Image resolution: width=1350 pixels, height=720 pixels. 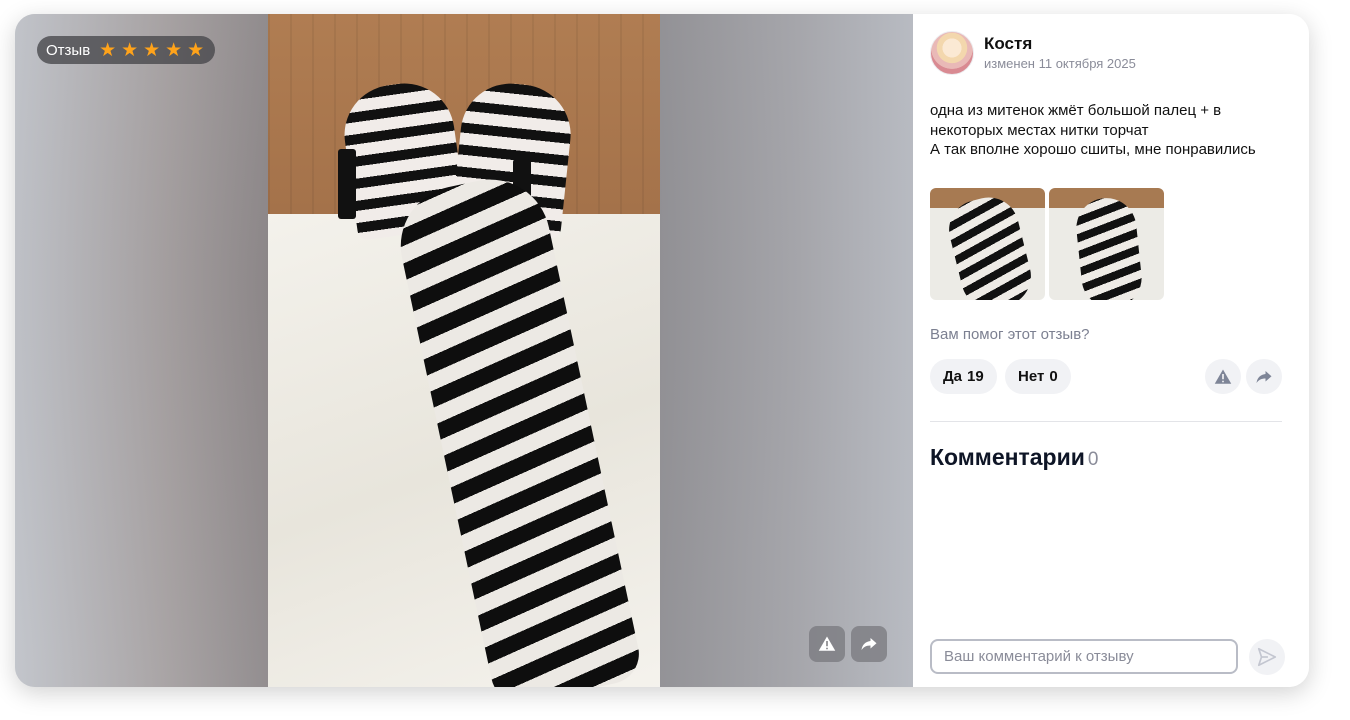 I want to click on review-thumbnails, so click(x=1047, y=244).